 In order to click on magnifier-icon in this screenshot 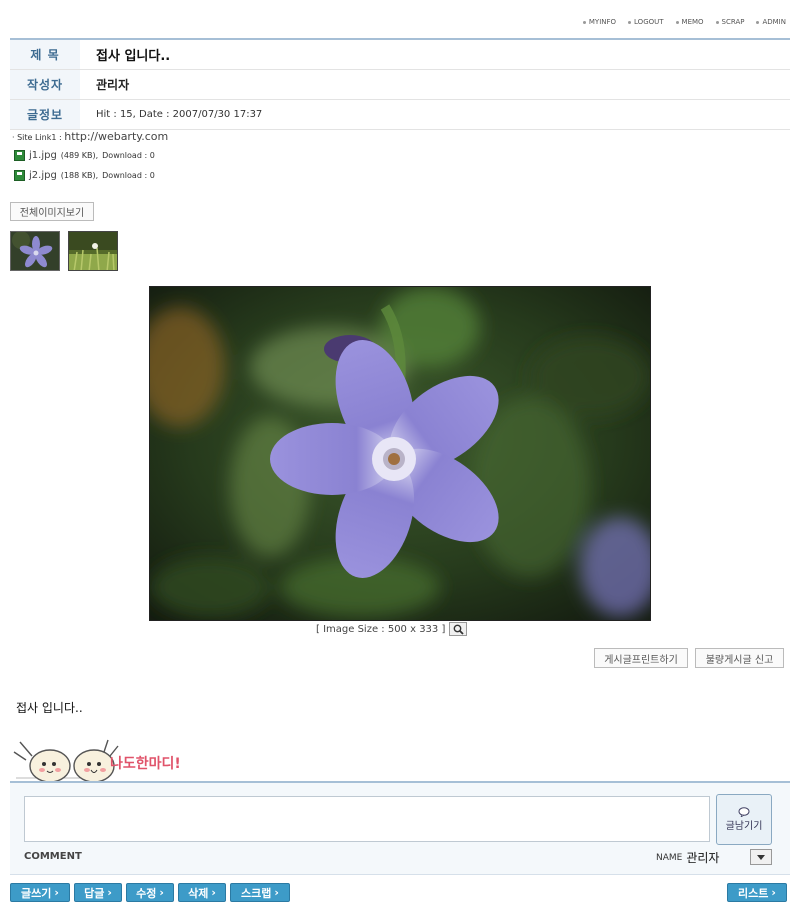, I will do `click(458, 629)`.